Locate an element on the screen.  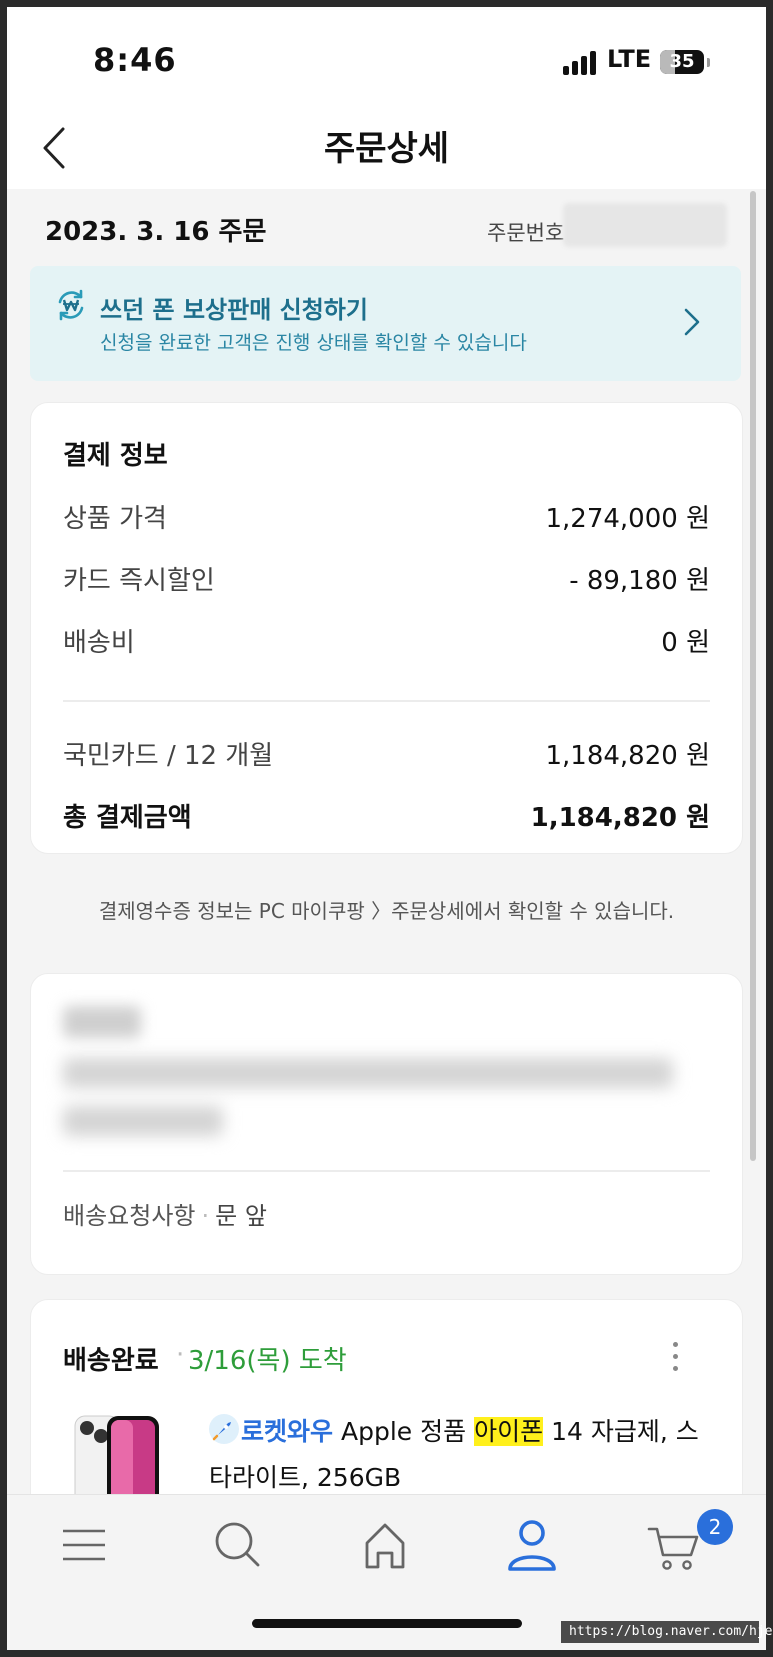
product-name-highlight: 아이폰 is located at coordinates (509, 1431).